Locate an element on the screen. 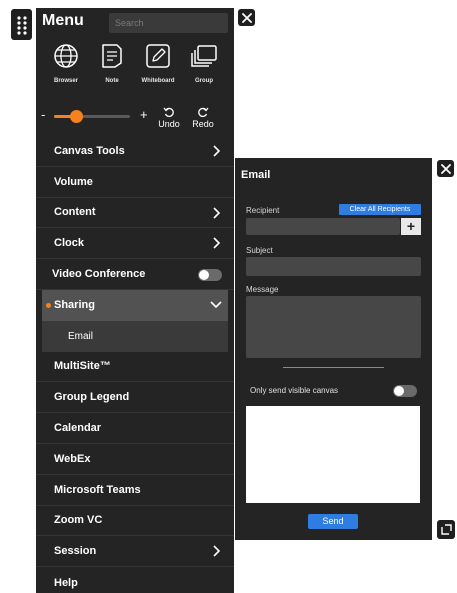  zoom-plus: + is located at coordinates (144, 114).